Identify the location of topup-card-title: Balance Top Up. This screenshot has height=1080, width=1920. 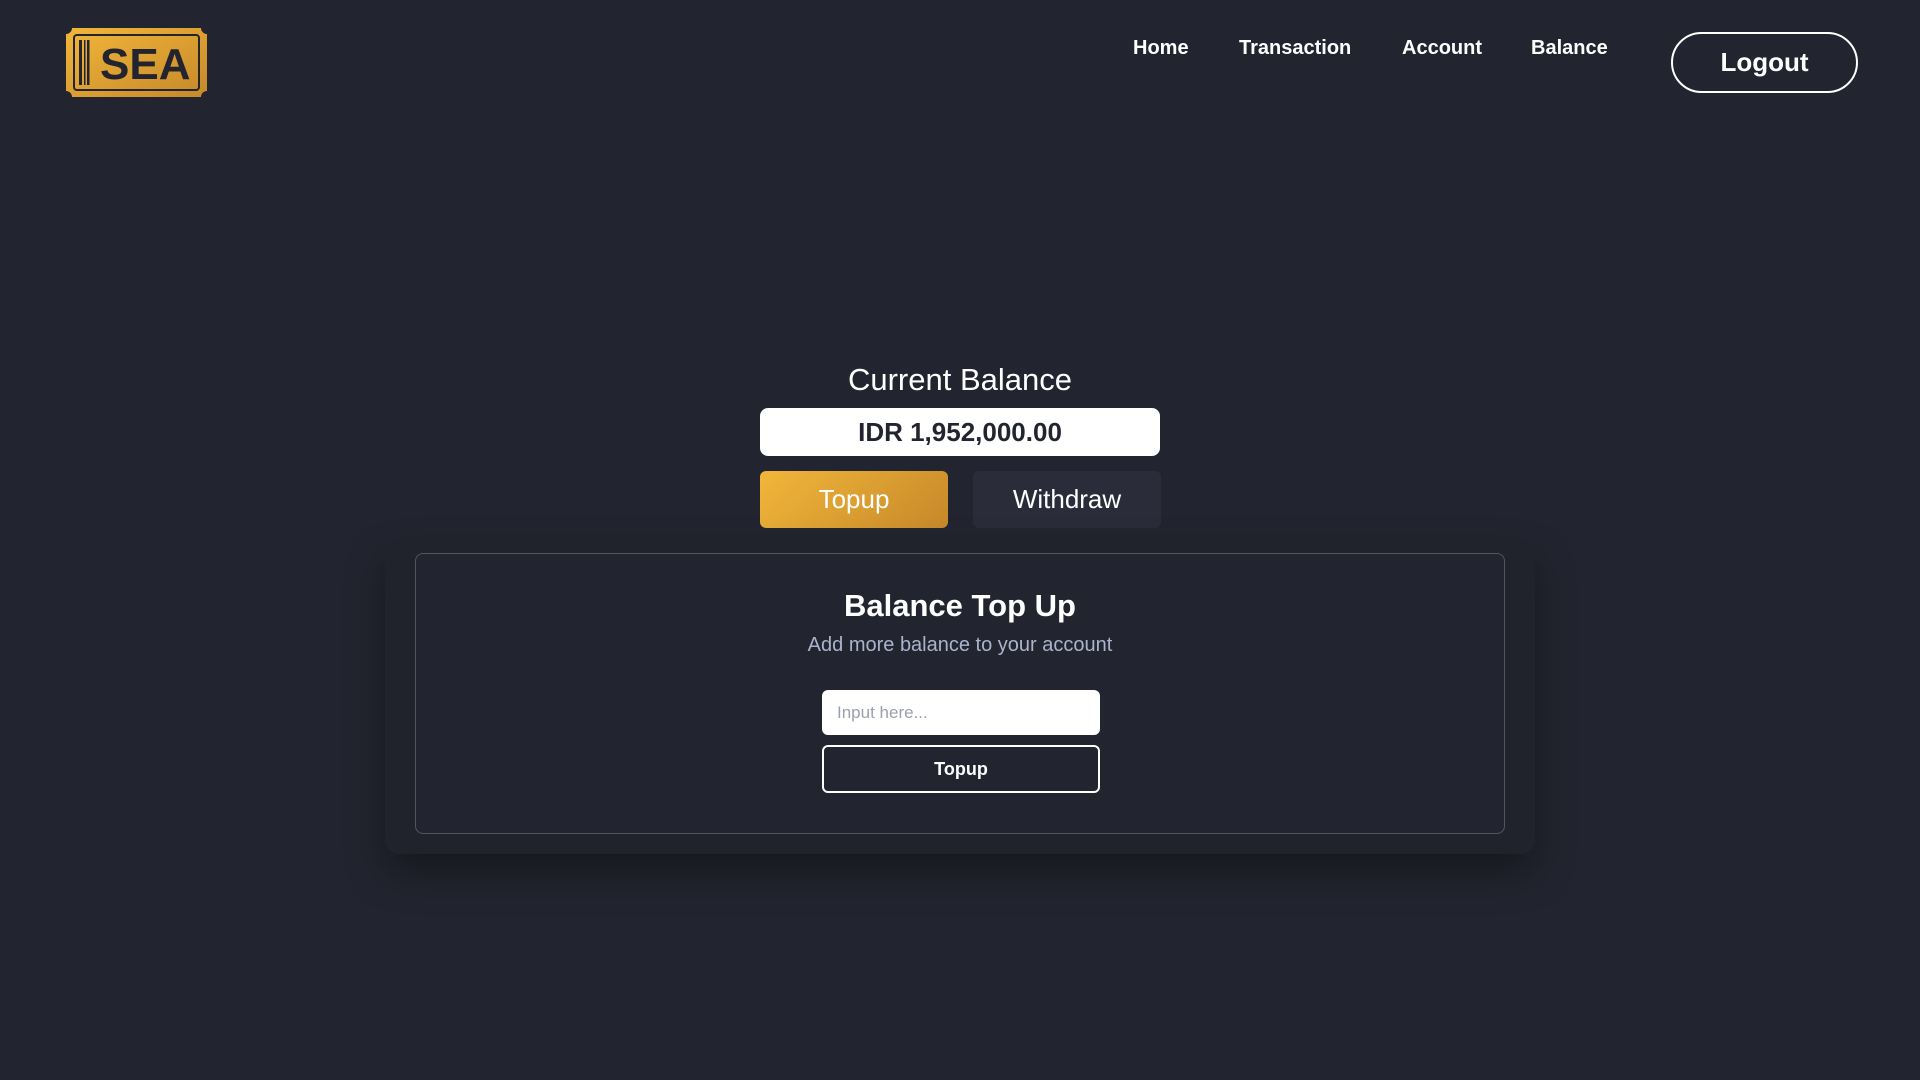
(960, 605).